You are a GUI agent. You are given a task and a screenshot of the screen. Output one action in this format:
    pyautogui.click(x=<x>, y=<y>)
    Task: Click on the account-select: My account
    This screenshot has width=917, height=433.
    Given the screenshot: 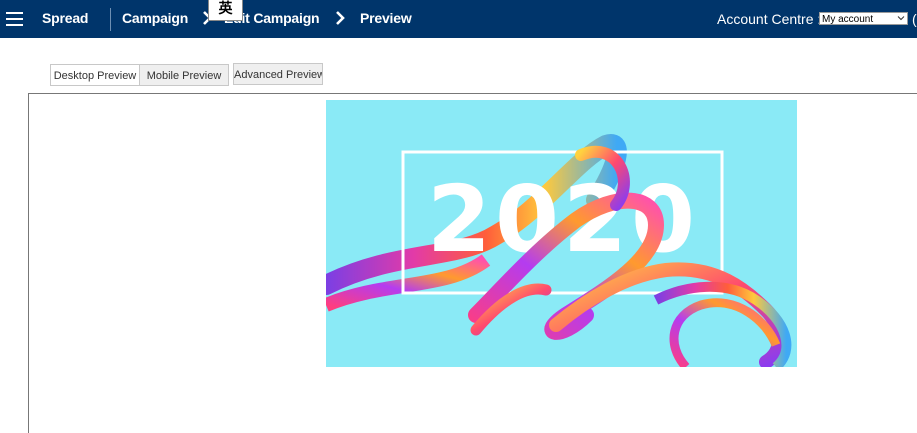 What is the action you would take?
    pyautogui.click(x=863, y=18)
    